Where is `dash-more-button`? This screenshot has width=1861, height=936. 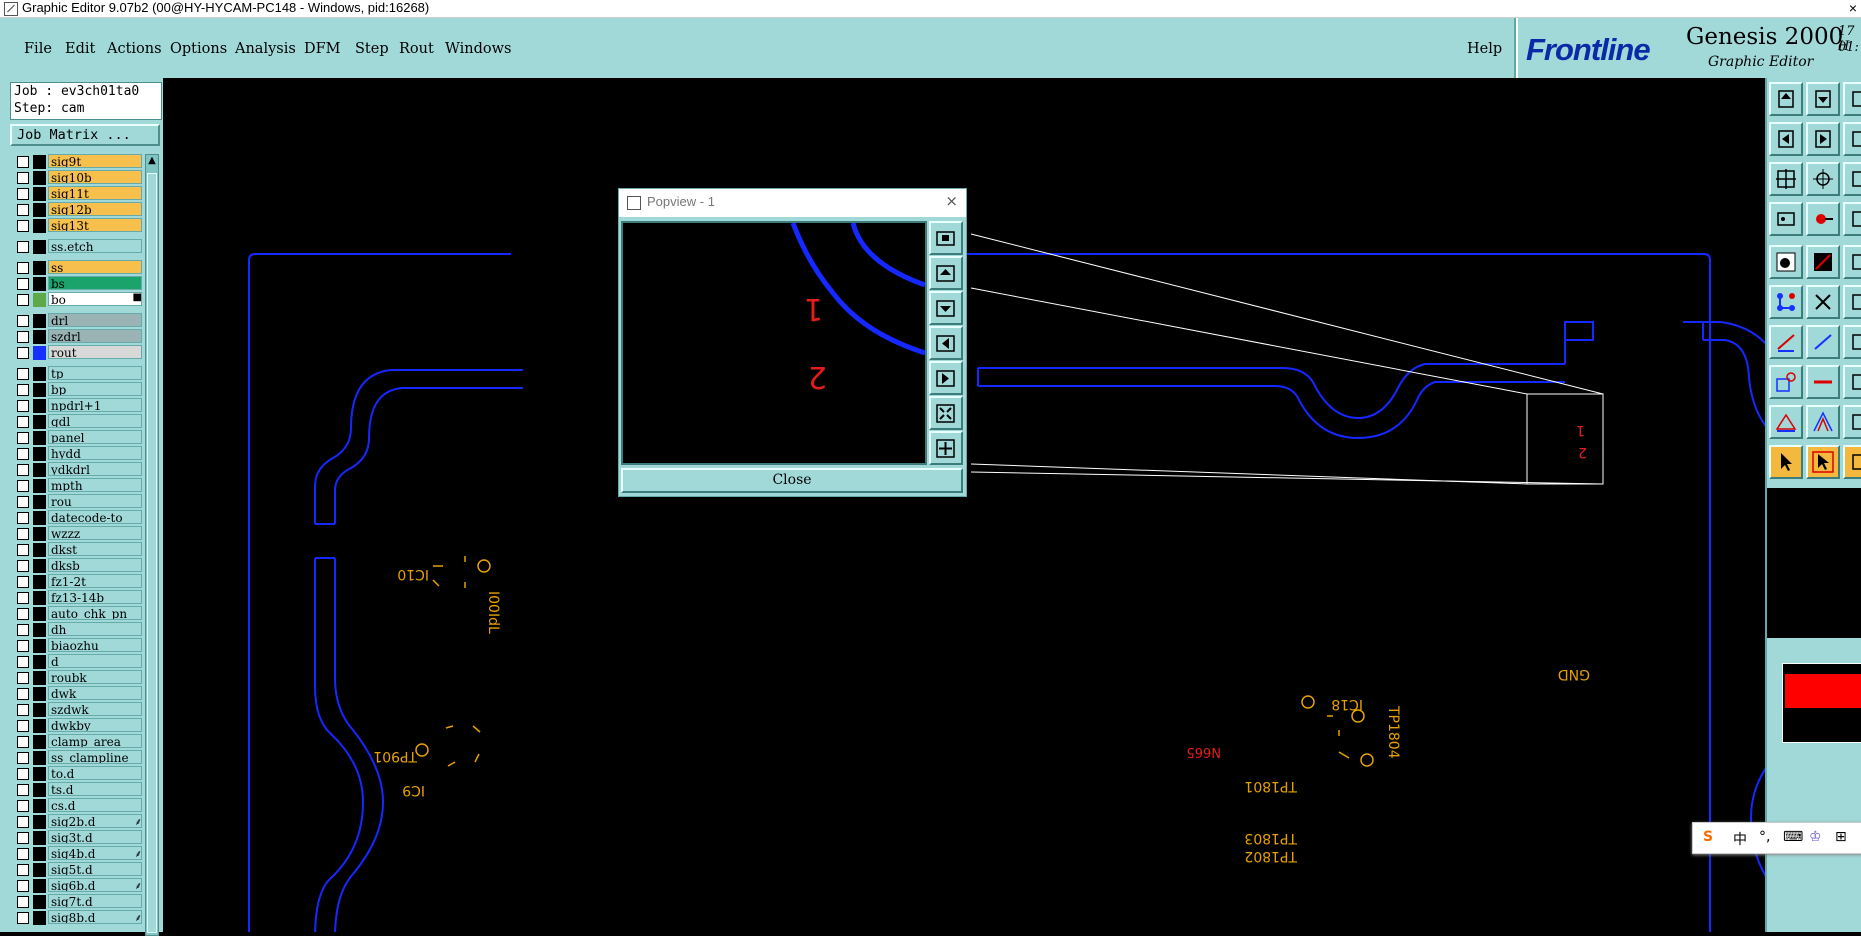 dash-more-button is located at coordinates (1852, 382).